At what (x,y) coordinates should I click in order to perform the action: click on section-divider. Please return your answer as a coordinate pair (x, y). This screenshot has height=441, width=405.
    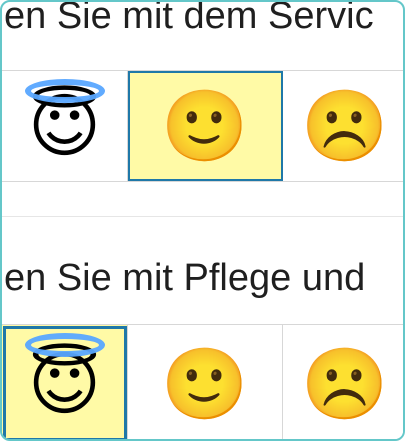
    Looking at the image, I should click on (202, 216).